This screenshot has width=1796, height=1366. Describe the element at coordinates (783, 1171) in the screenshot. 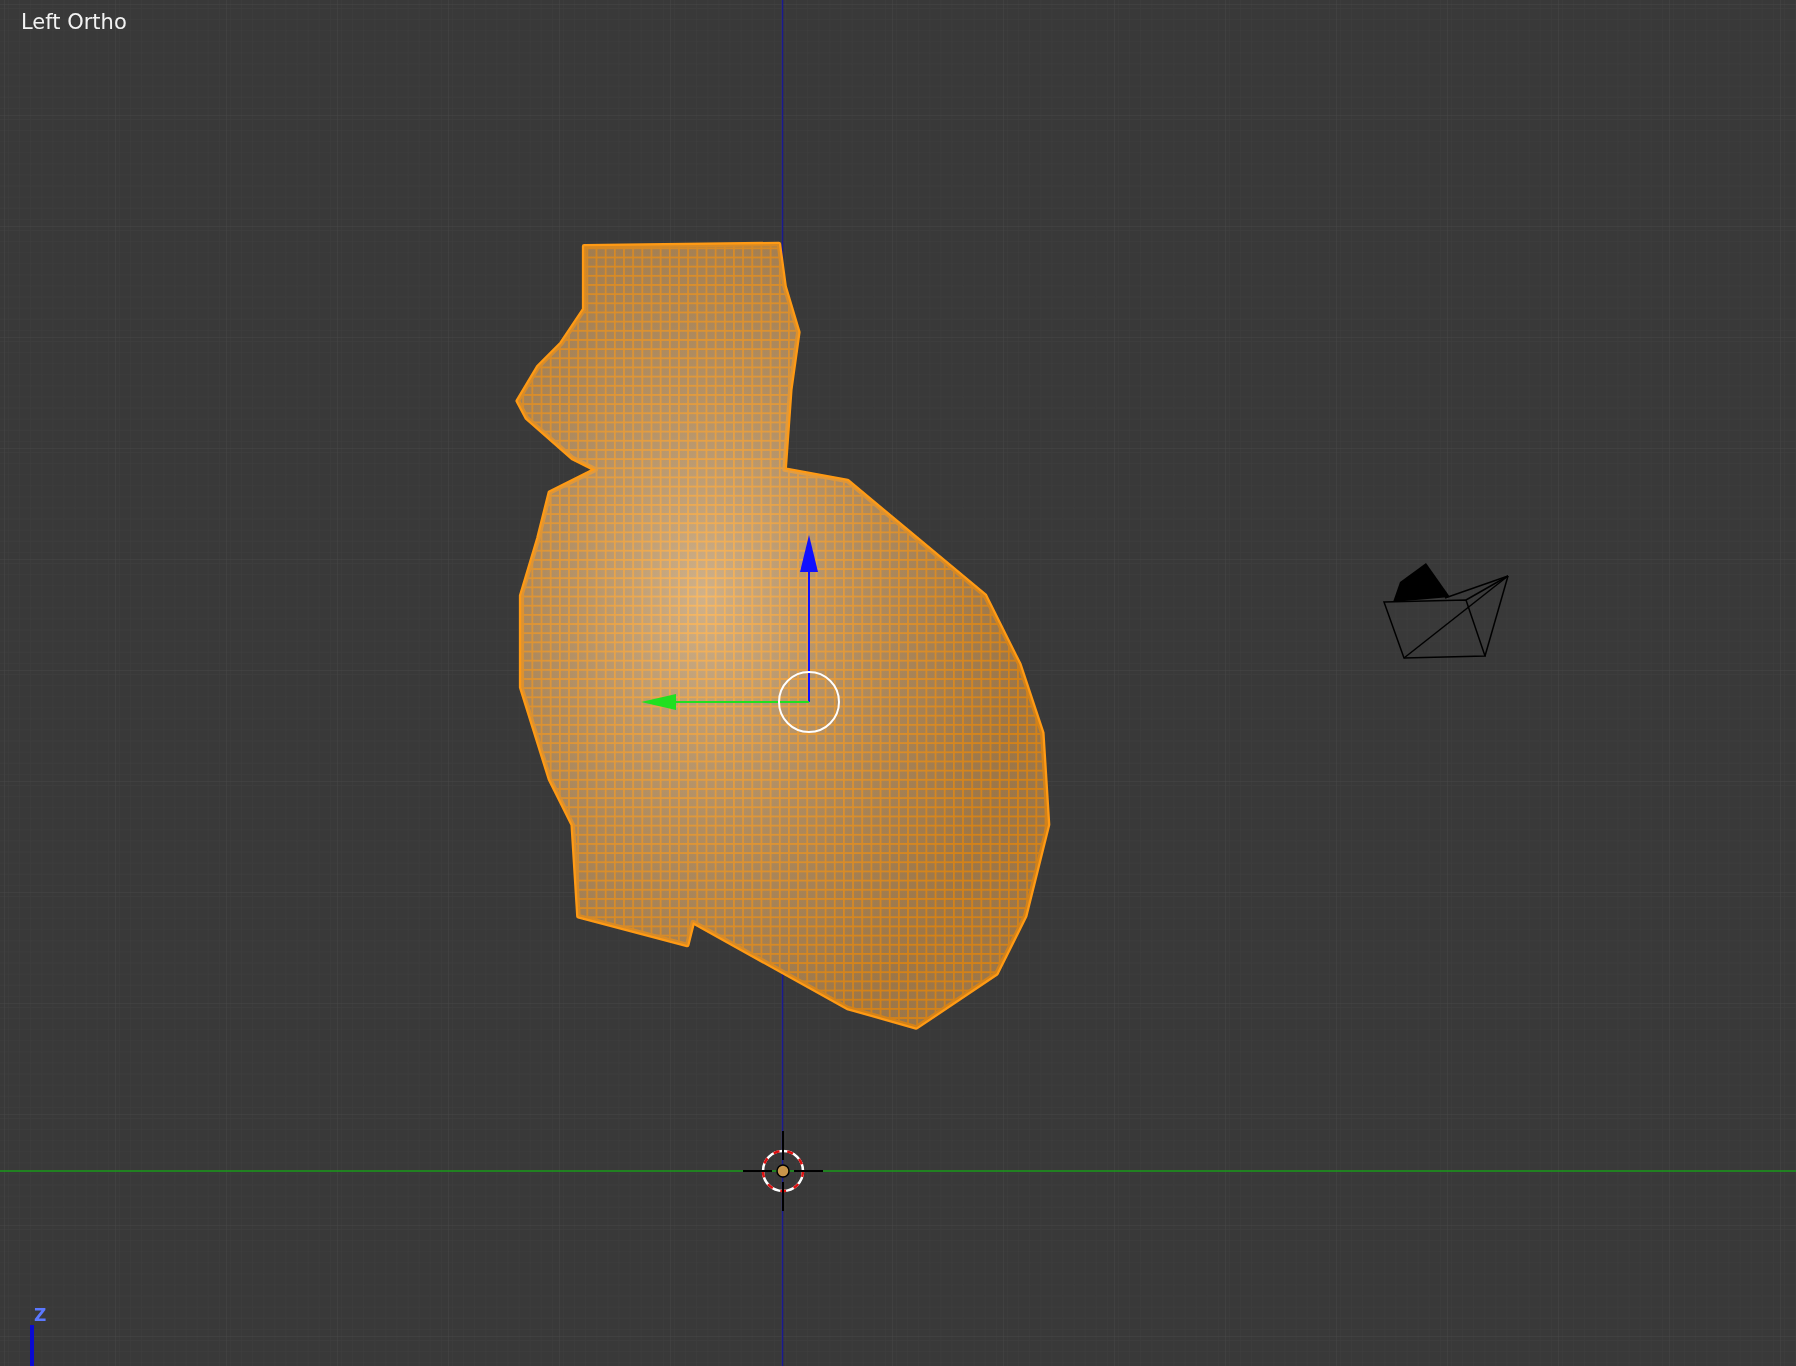

I see `3d-cursor-icon` at that location.